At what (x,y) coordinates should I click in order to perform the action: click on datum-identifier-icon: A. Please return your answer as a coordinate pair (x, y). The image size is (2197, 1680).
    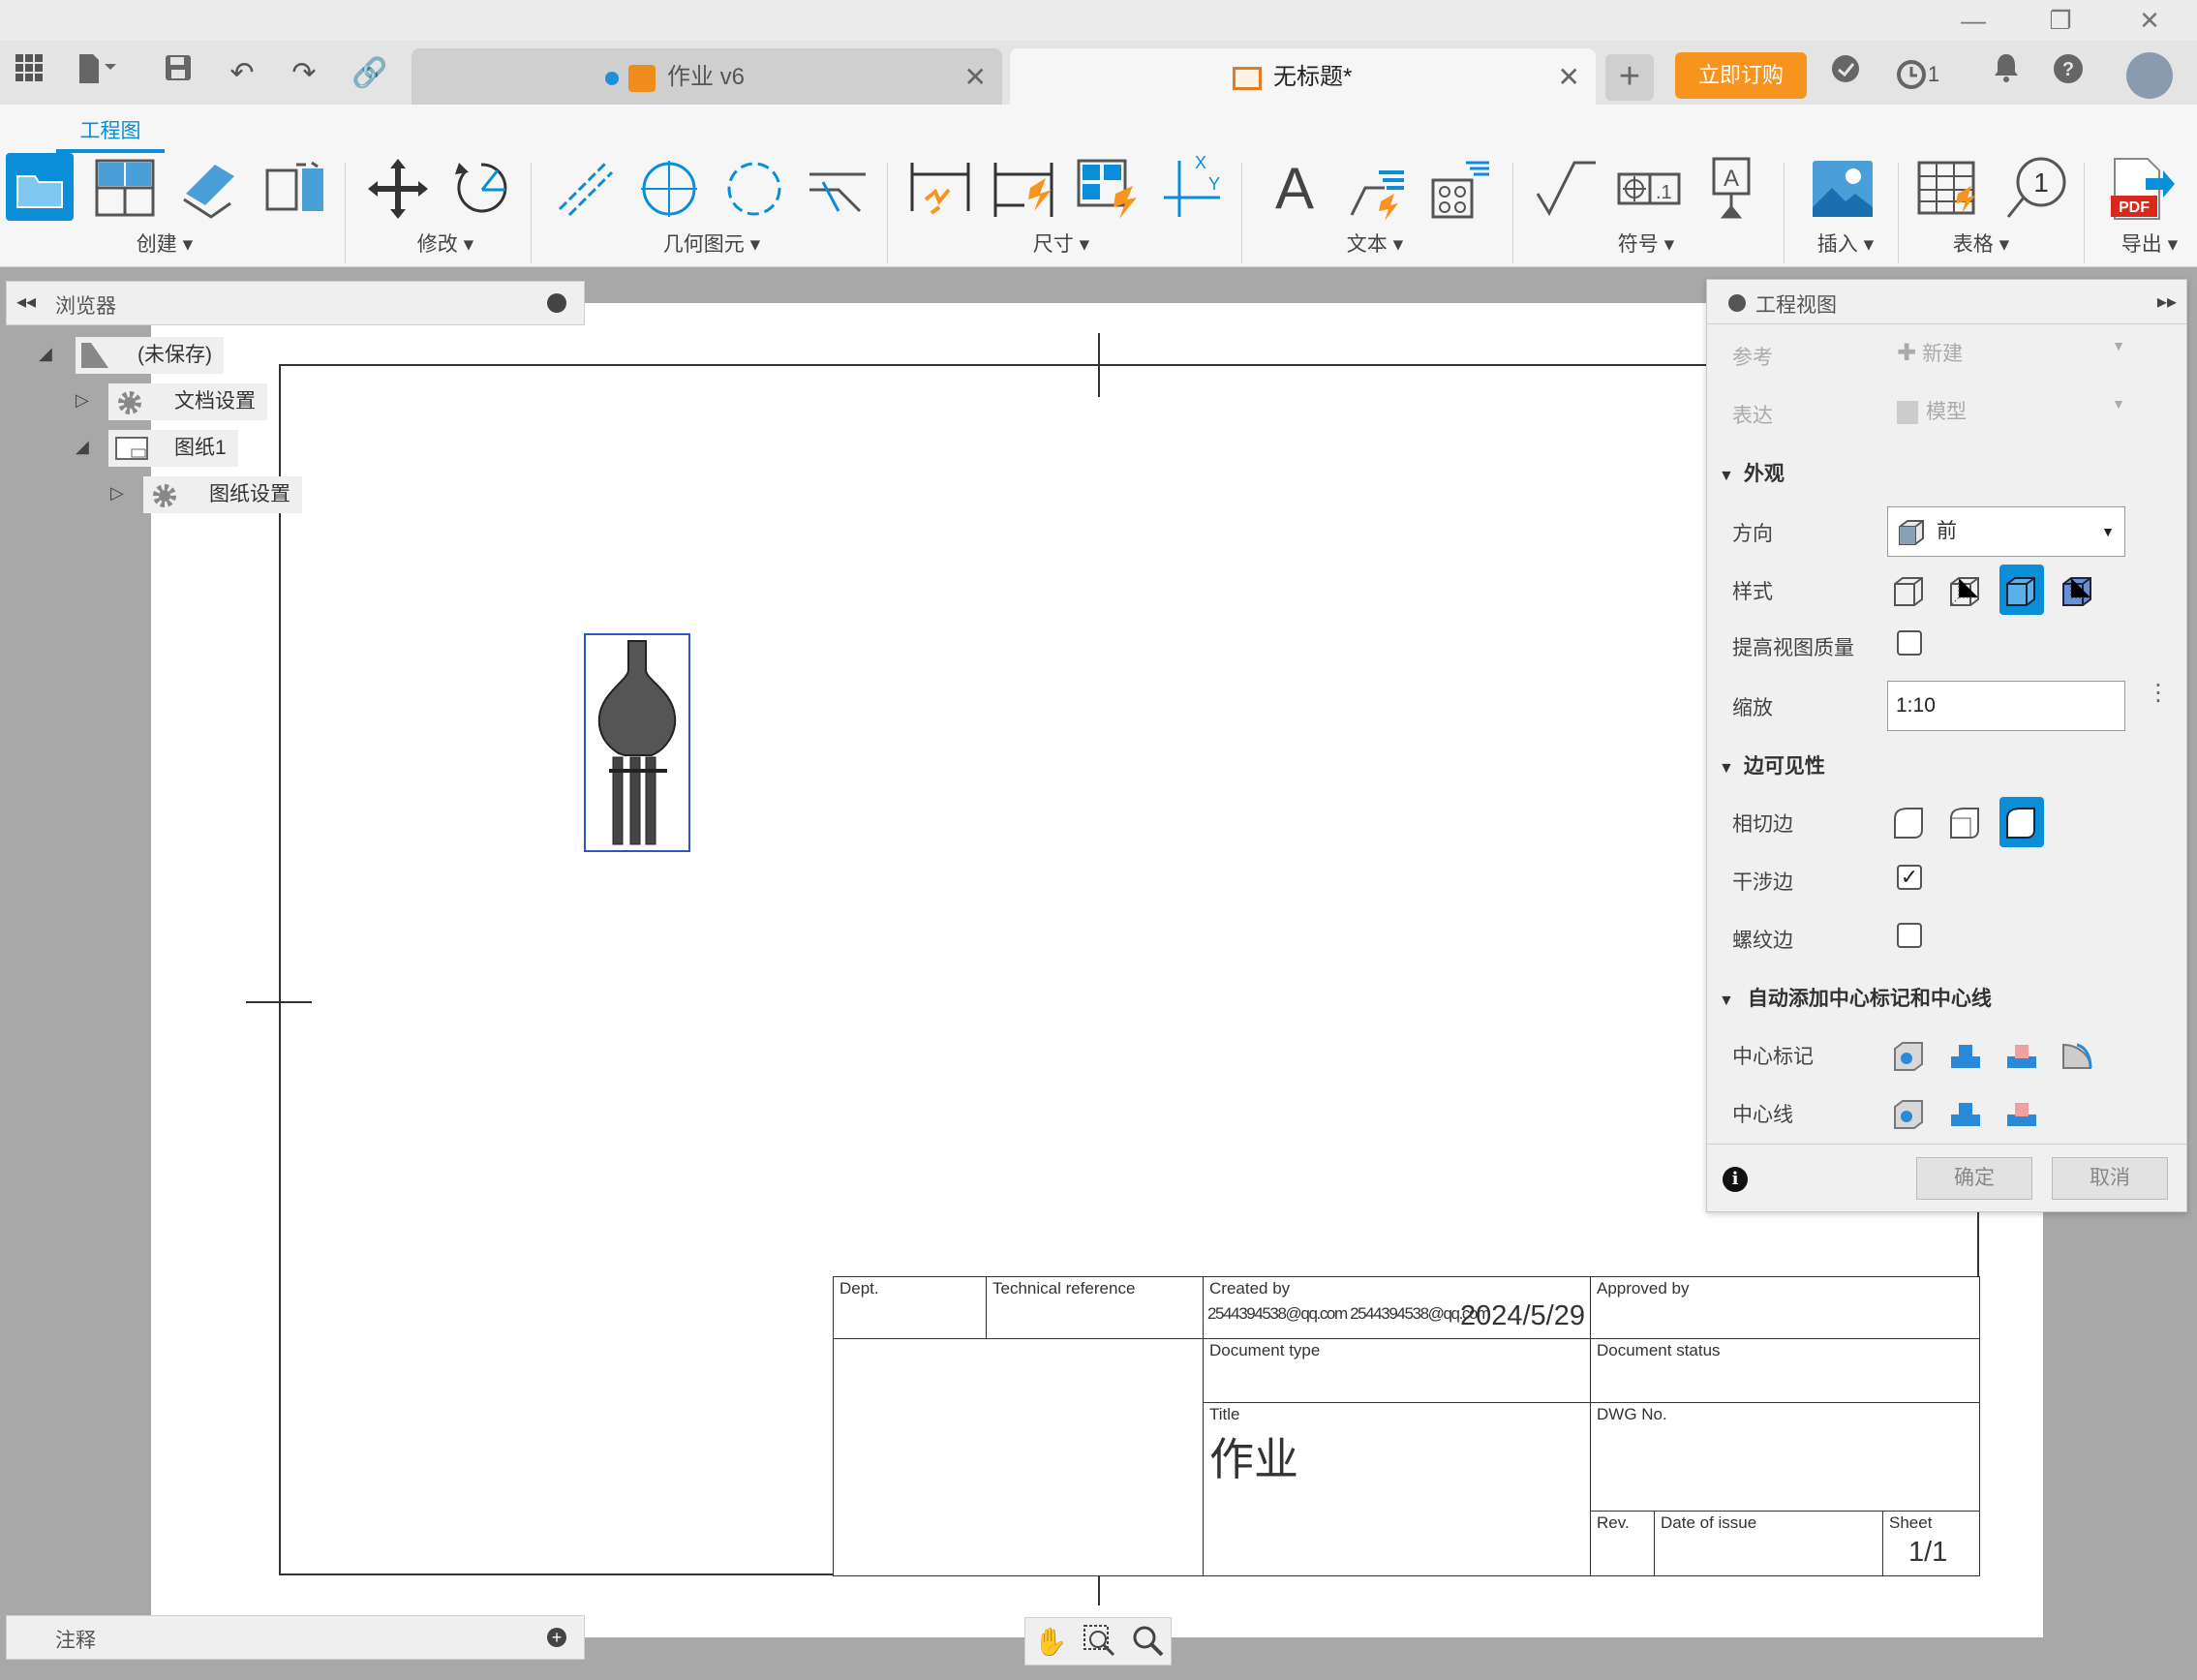
    Looking at the image, I should click on (1732, 189).